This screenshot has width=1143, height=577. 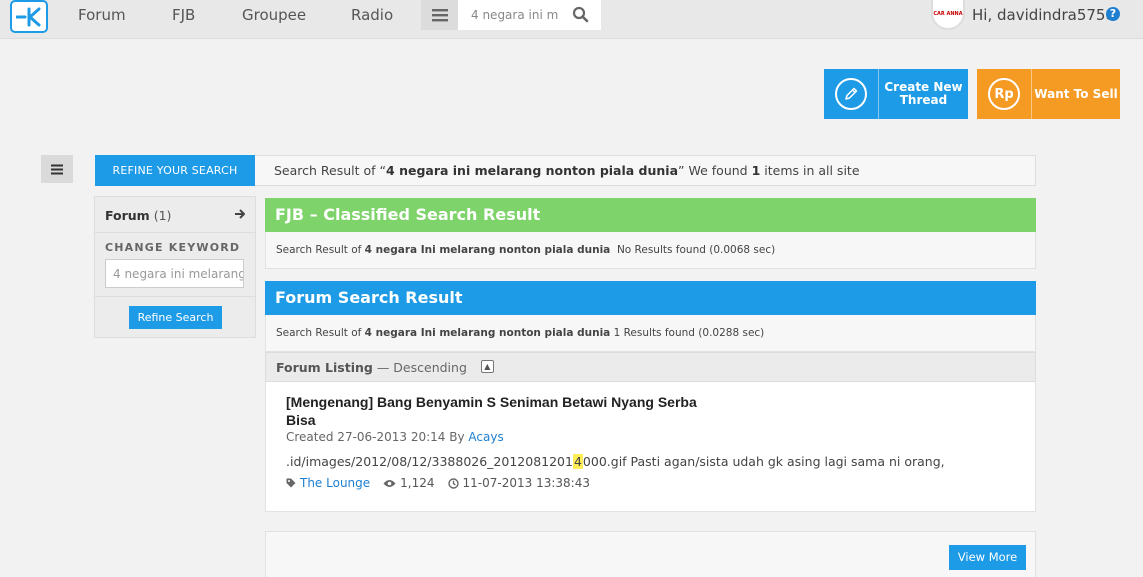 I want to click on help-icon: ?, so click(x=1113, y=14).